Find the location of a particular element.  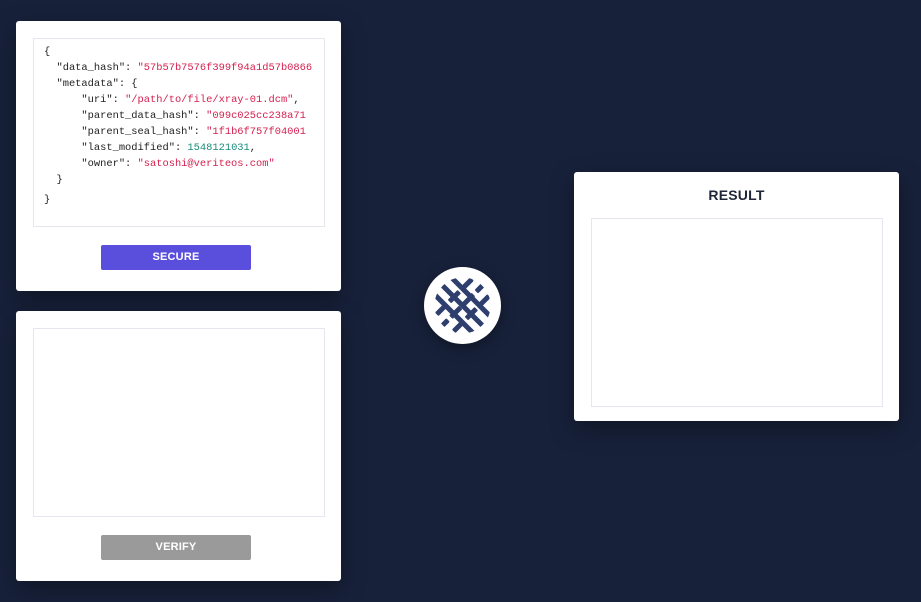

code-string: "1f1b6f757f04001 is located at coordinates (256, 132).